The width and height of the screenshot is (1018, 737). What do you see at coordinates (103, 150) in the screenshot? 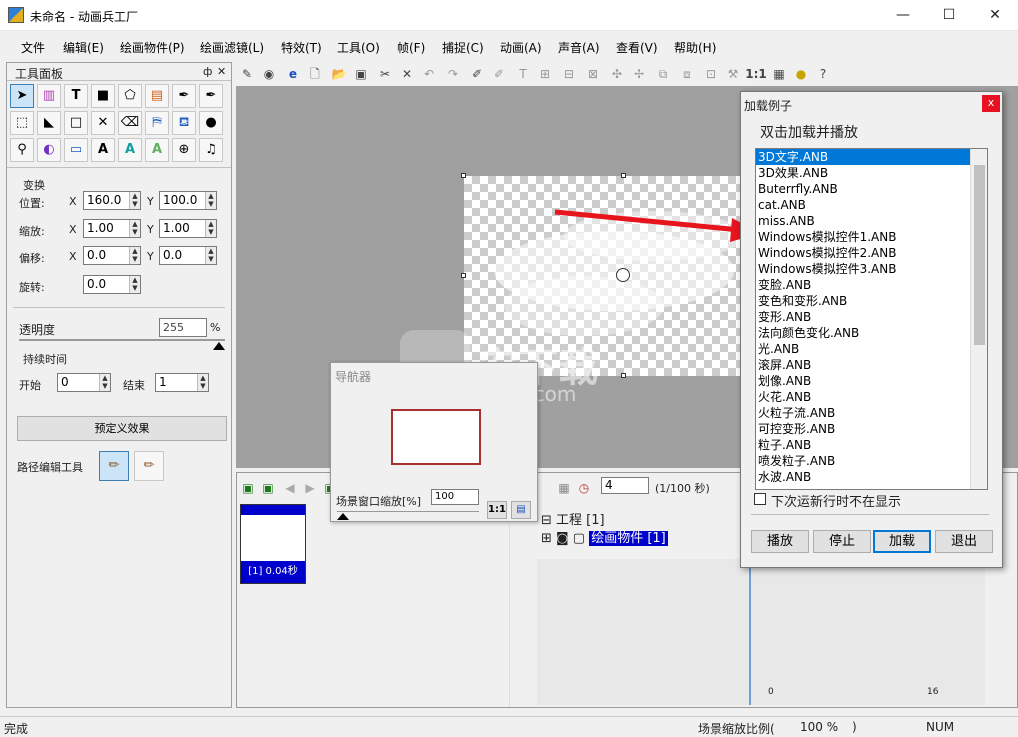
I see `text-outline-icon: A` at bounding box center [103, 150].